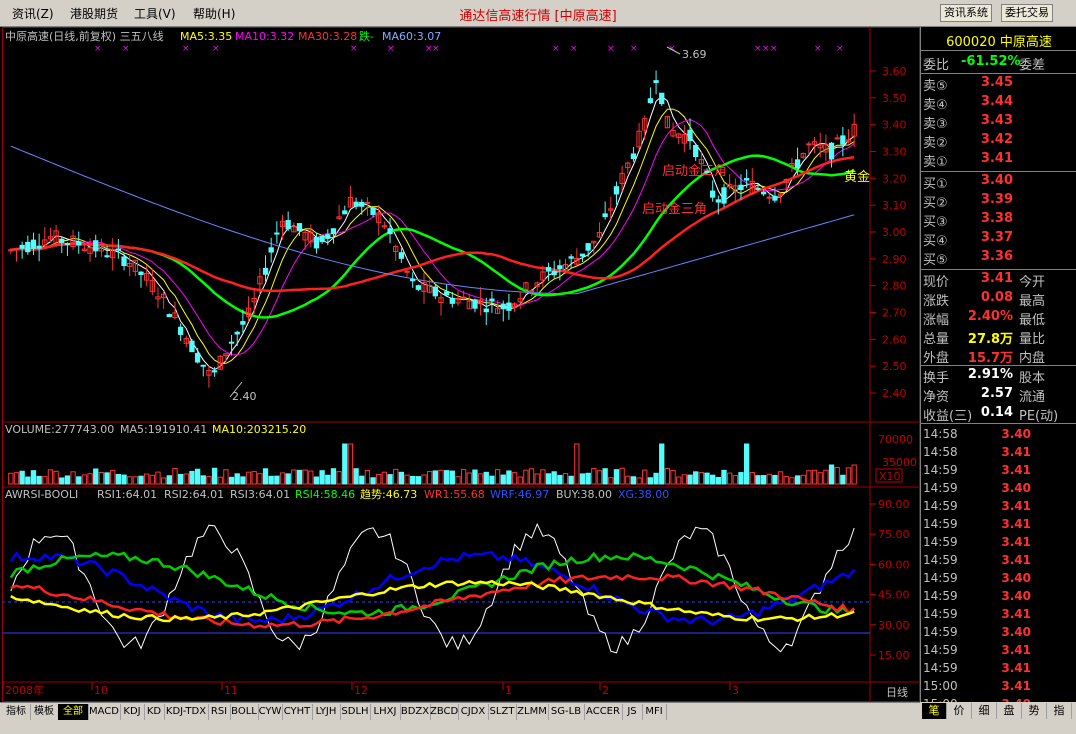 The image size is (1076, 734). I want to click on quote-tab-0: 笔, so click(934, 711).